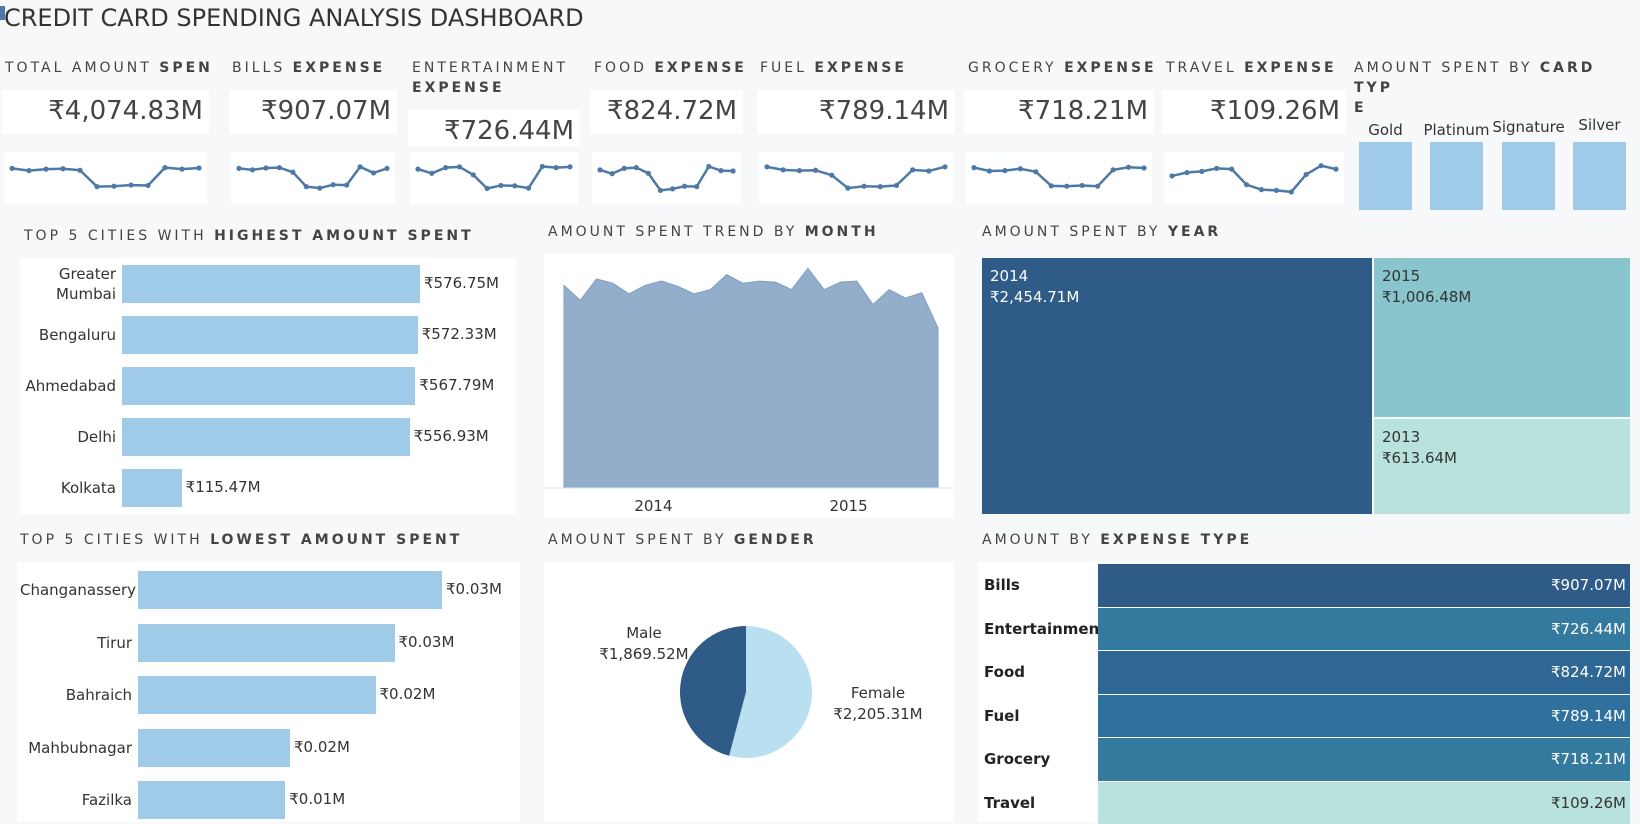 The width and height of the screenshot is (1640, 824). What do you see at coordinates (751, 378) in the screenshot?
I see `trend-area` at bounding box center [751, 378].